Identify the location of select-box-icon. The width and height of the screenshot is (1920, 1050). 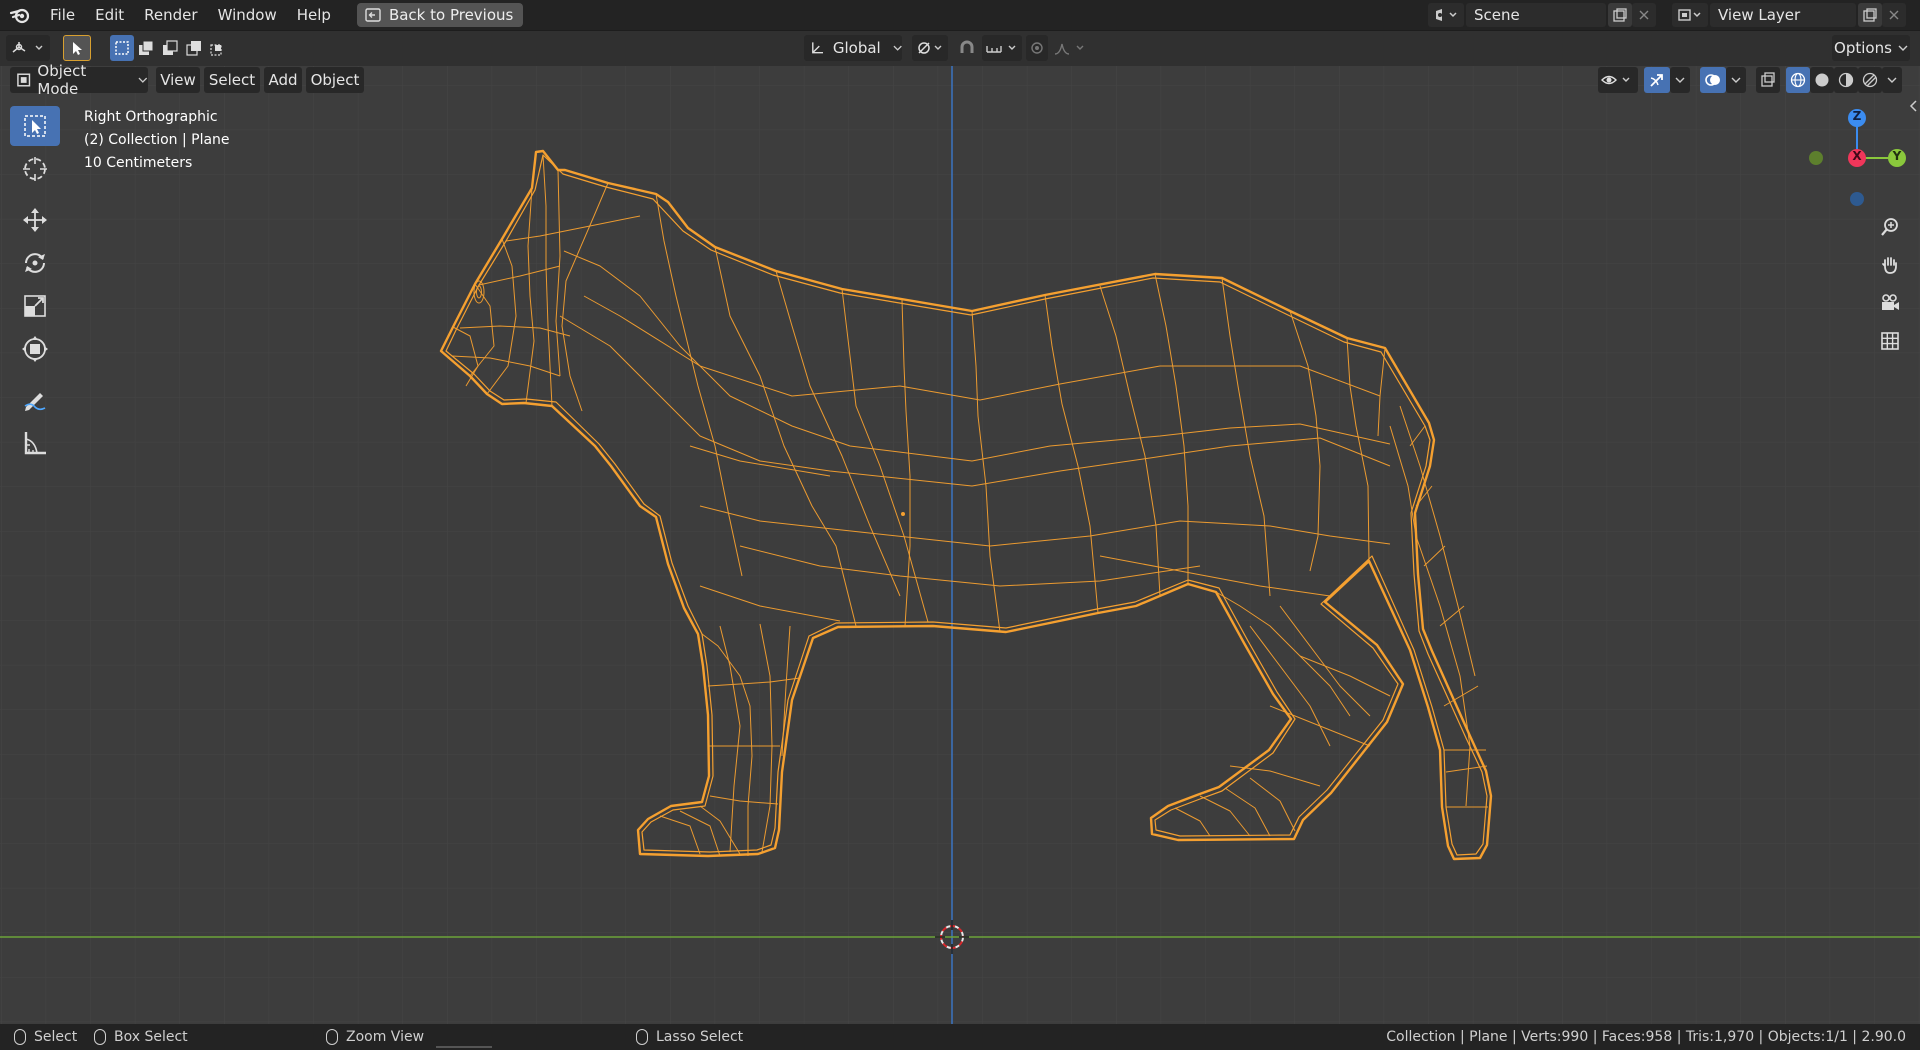
(35, 126).